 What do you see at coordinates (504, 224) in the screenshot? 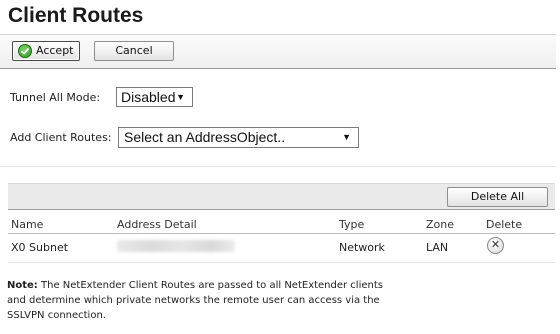
I see `column-header-delete: Delete` at bounding box center [504, 224].